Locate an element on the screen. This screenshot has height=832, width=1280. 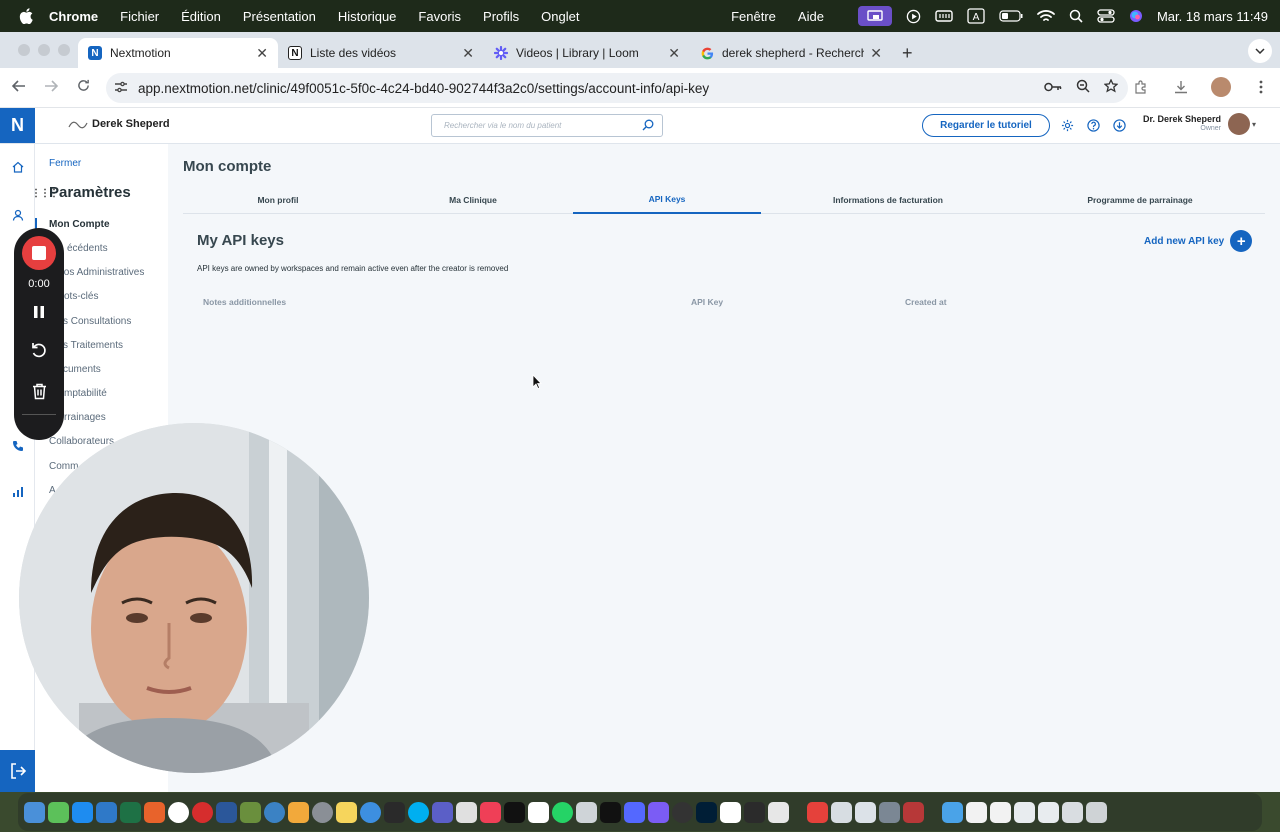
browser-tab-videos: N Liste des vidéos ✕ is located at coordinates (381, 53).